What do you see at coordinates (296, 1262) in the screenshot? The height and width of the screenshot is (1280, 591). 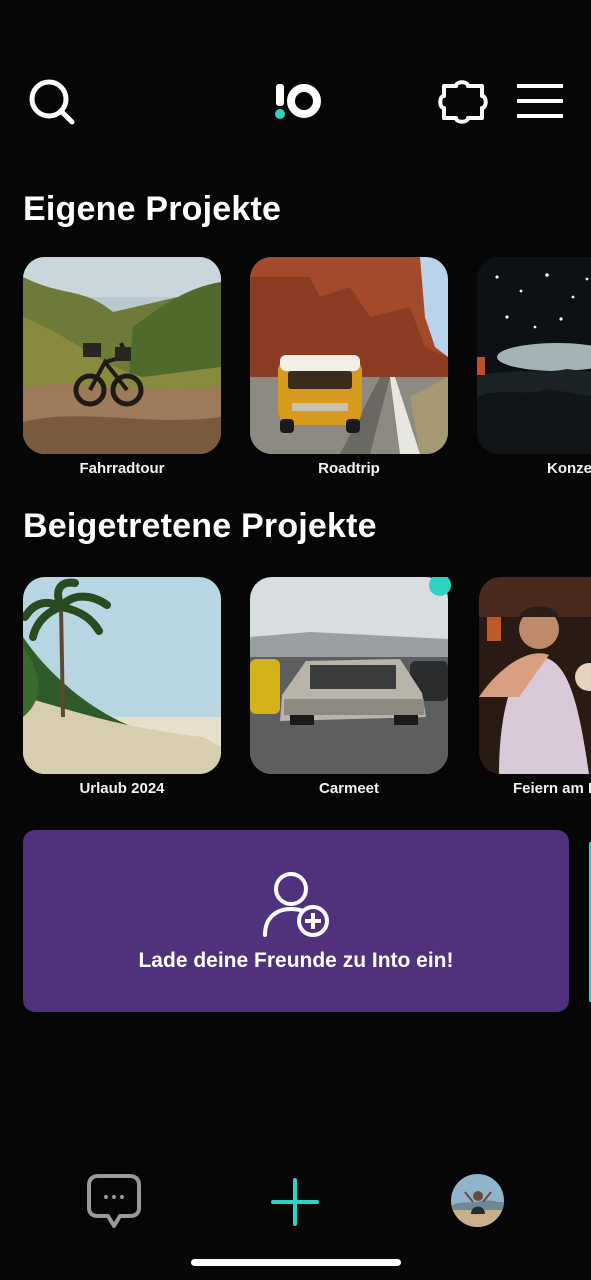 I see `home-indicator` at bounding box center [296, 1262].